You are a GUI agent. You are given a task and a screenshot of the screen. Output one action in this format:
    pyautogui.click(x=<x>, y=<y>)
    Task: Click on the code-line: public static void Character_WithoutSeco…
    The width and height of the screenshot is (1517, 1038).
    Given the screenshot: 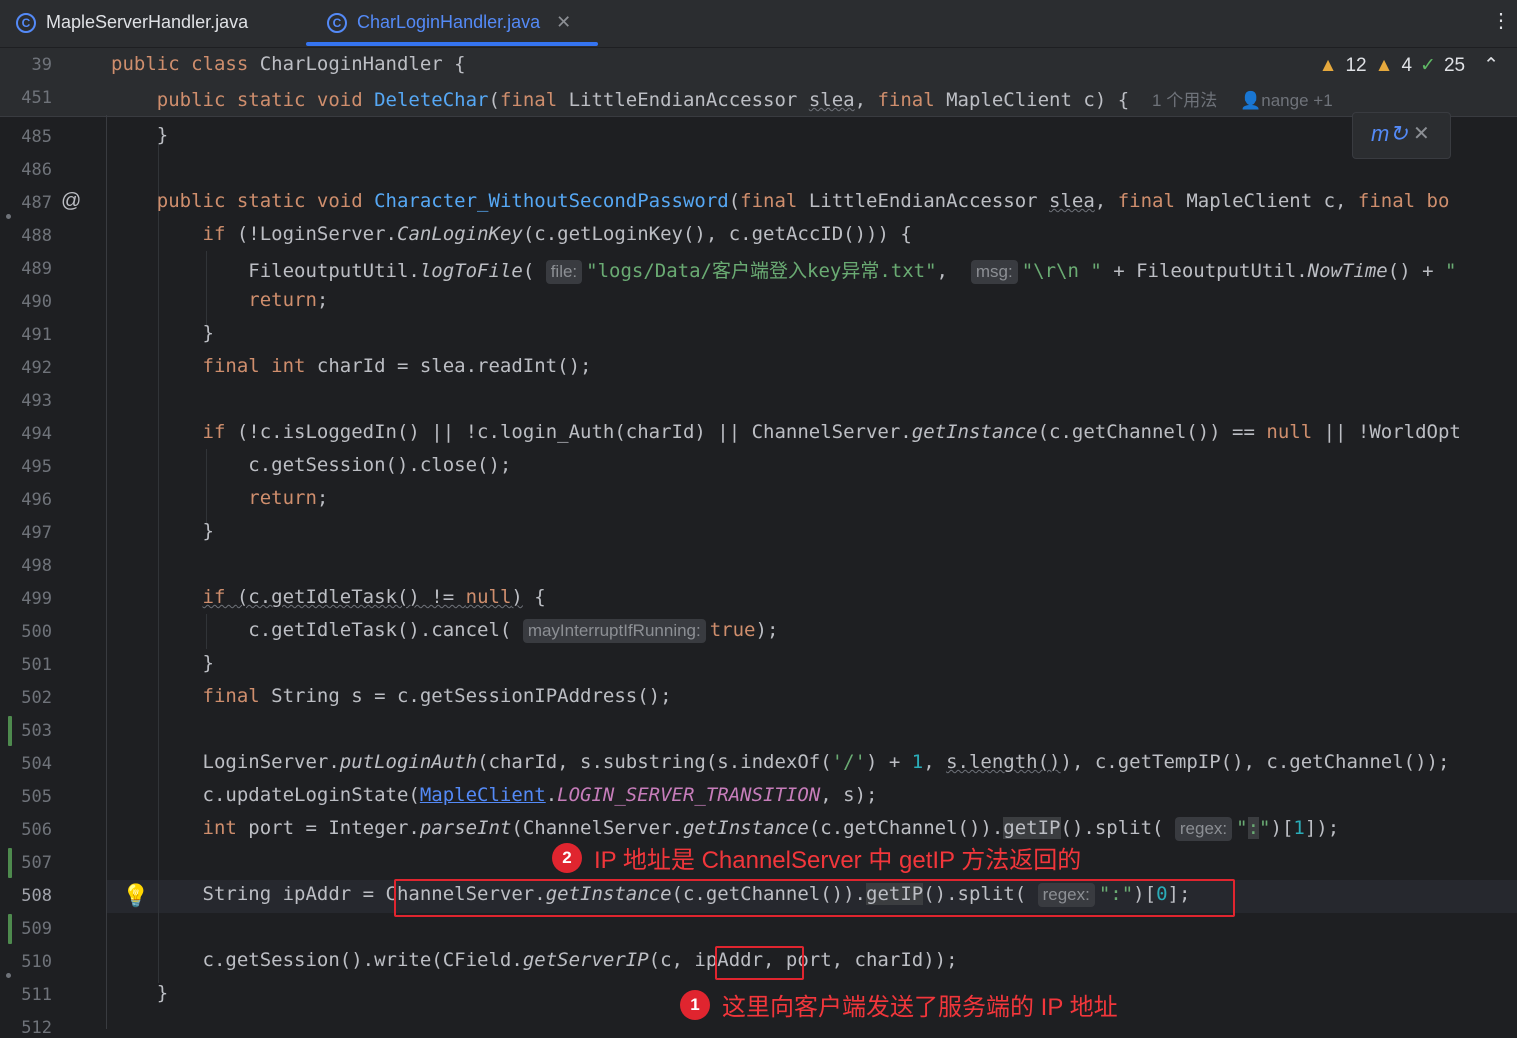 What is the action you would take?
    pyautogui.click(x=803, y=201)
    